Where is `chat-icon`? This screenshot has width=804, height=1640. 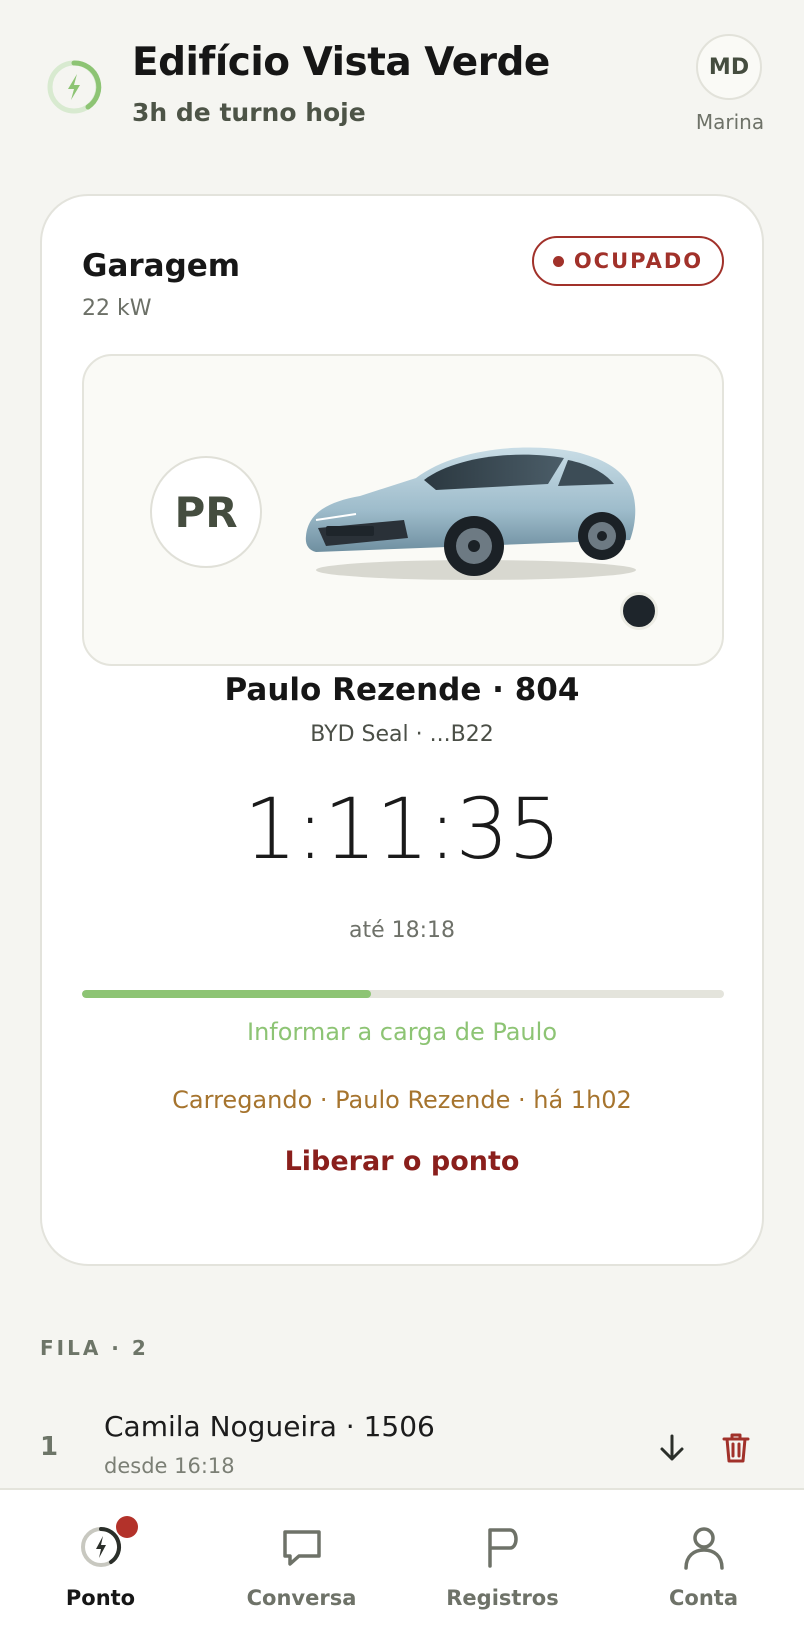 chat-icon is located at coordinates (302, 1548).